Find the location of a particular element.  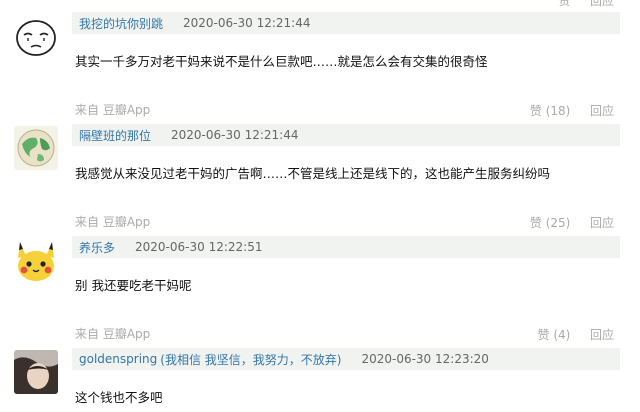

like-button: 赞 (25) is located at coordinates (550, 223).